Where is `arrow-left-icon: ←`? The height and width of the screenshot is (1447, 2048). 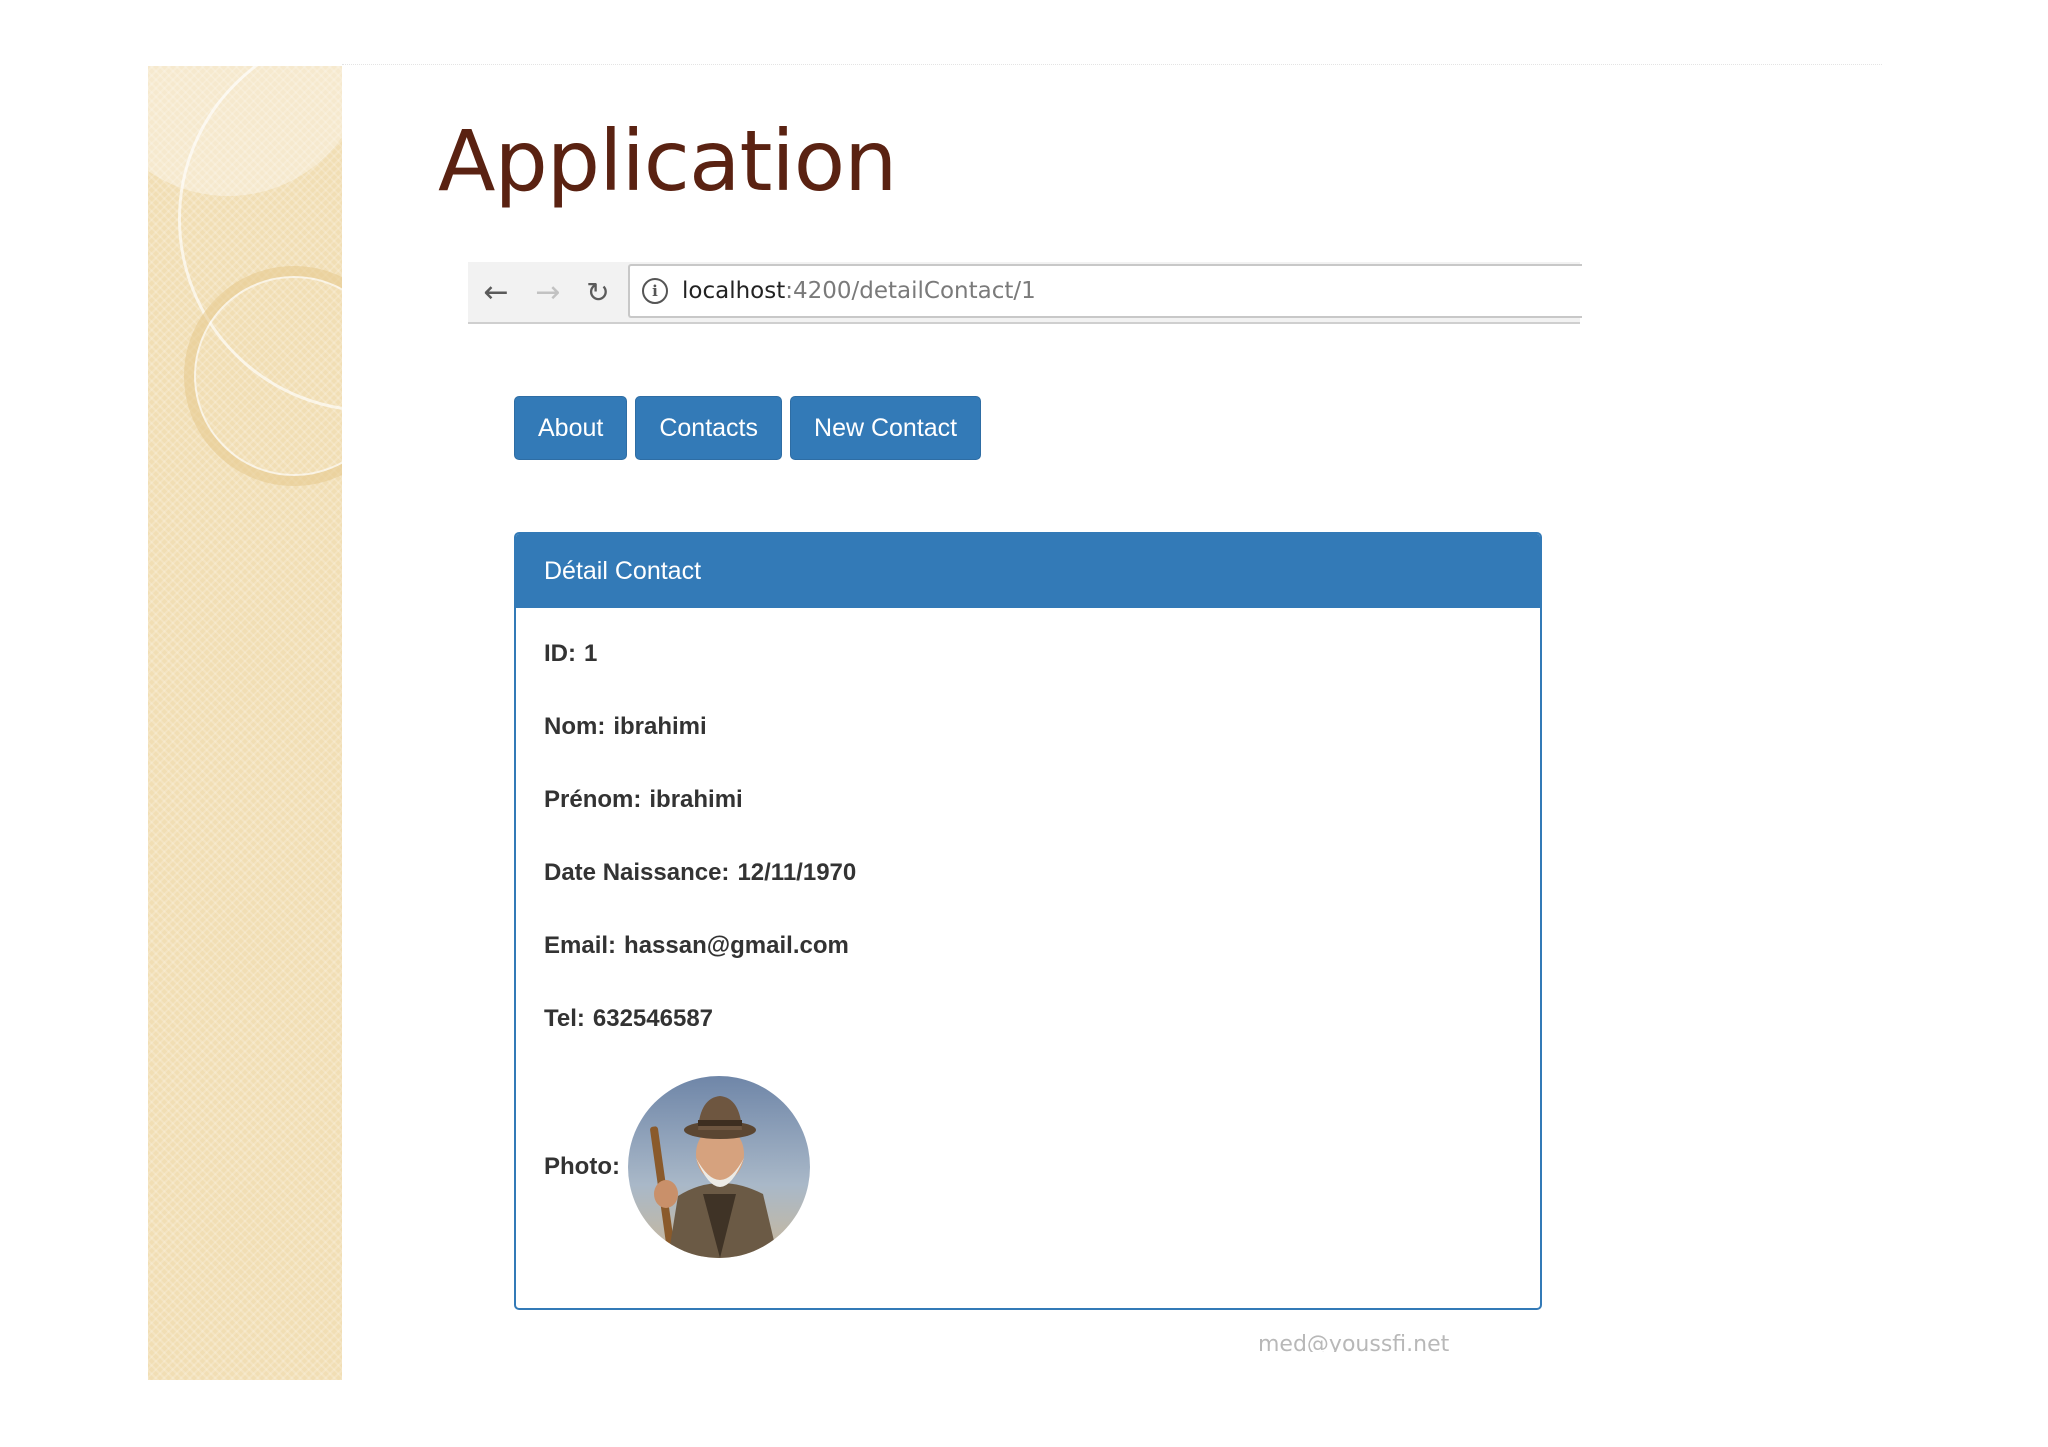
arrow-left-icon: ← is located at coordinates (496, 292).